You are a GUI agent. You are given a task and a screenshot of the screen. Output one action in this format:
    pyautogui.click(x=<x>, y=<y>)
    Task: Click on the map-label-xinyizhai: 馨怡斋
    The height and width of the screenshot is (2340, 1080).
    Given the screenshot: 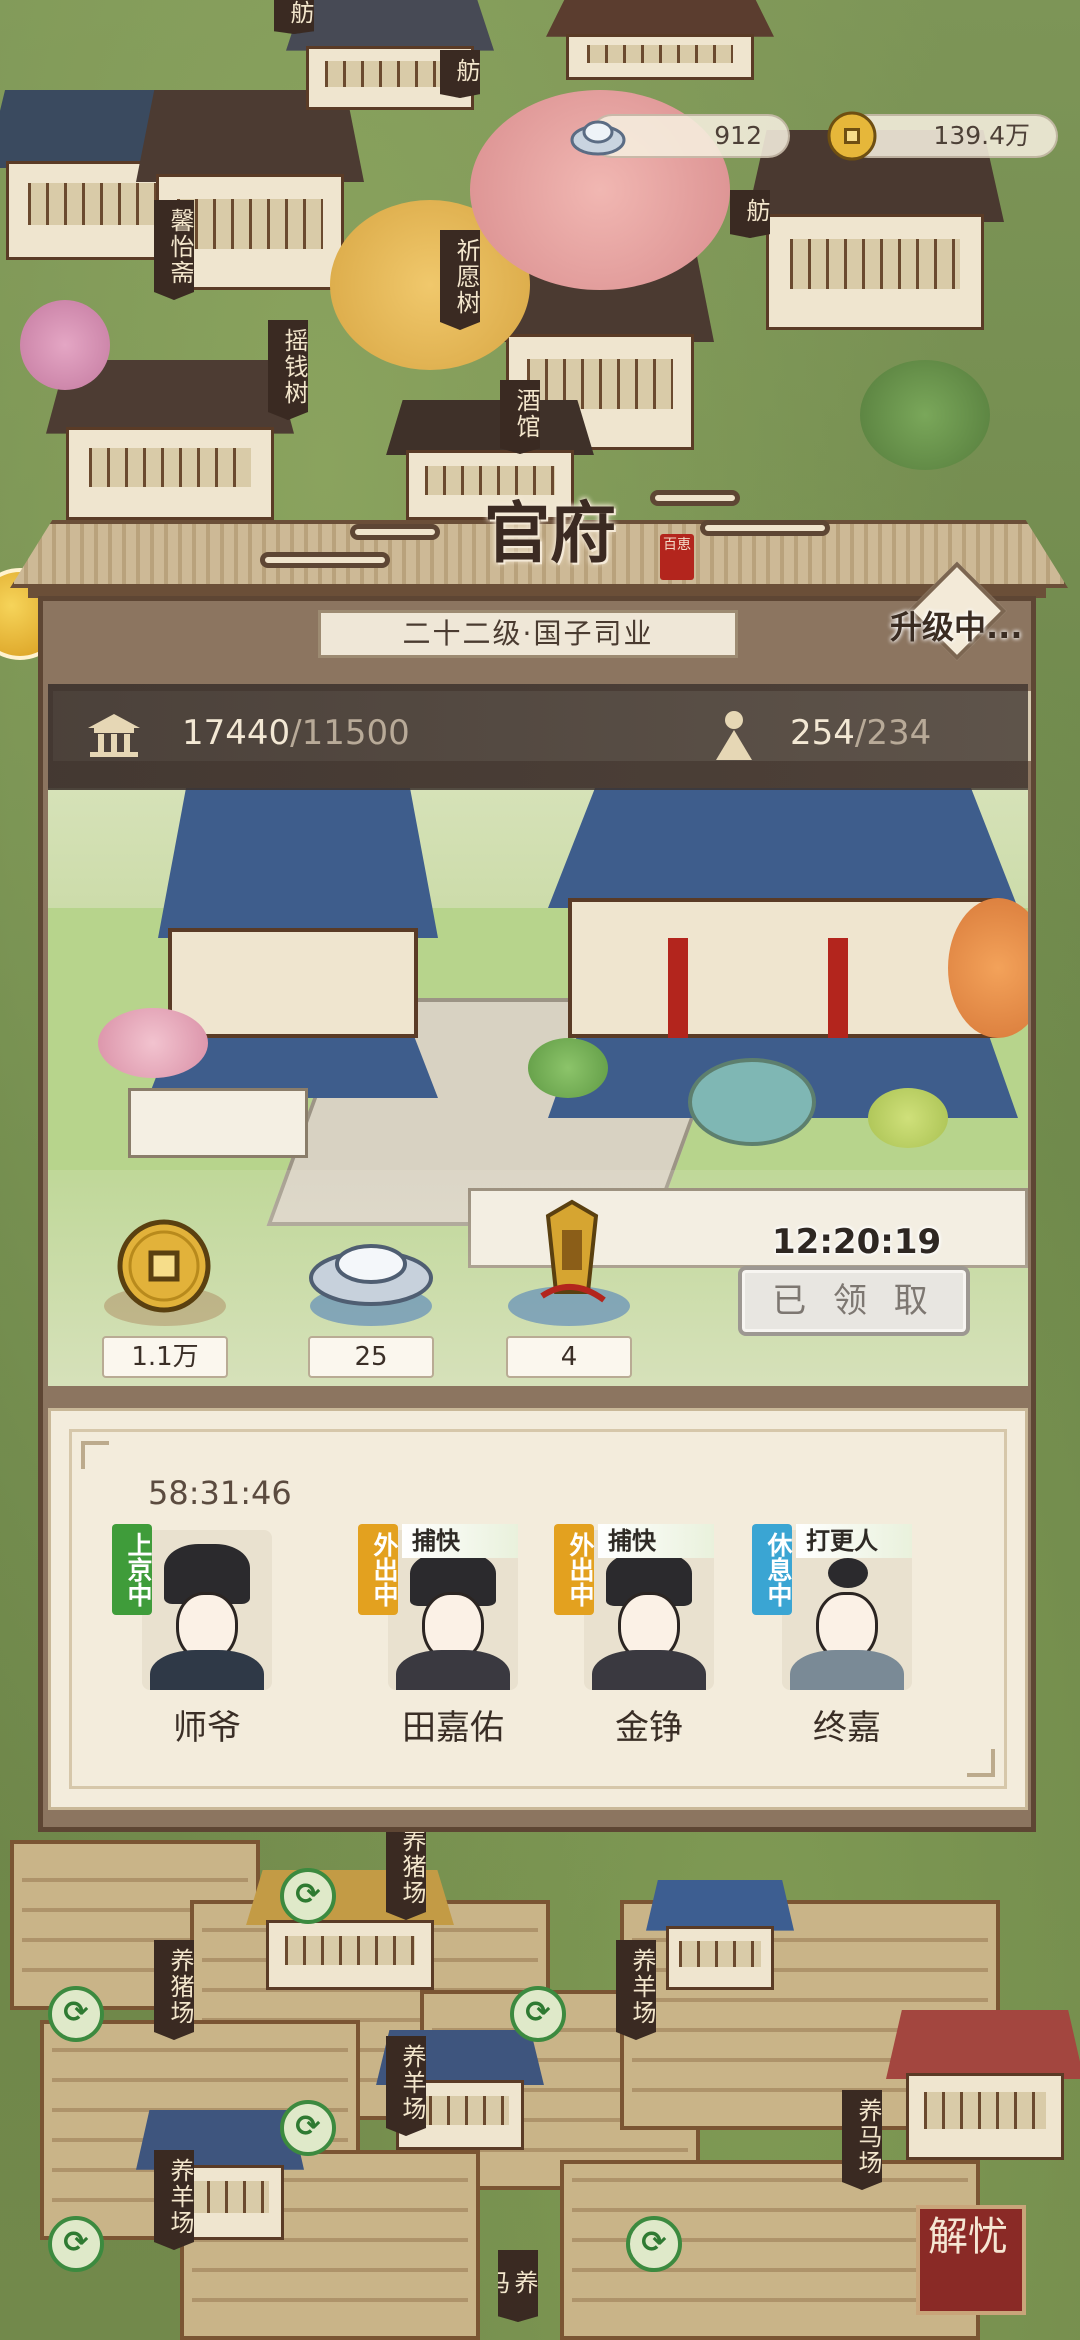 What is the action you would take?
    pyautogui.click(x=174, y=250)
    